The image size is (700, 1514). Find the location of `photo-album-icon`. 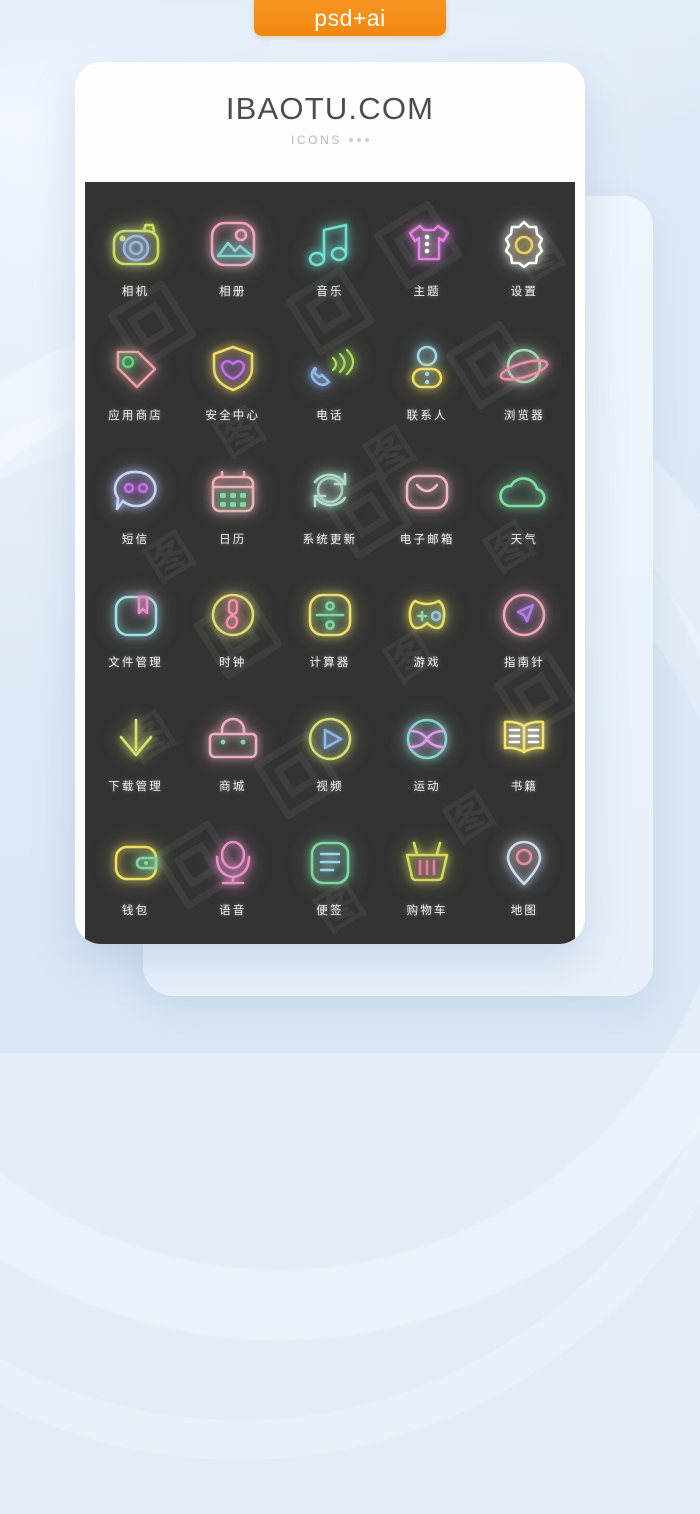

photo-album-icon is located at coordinates (233, 244).